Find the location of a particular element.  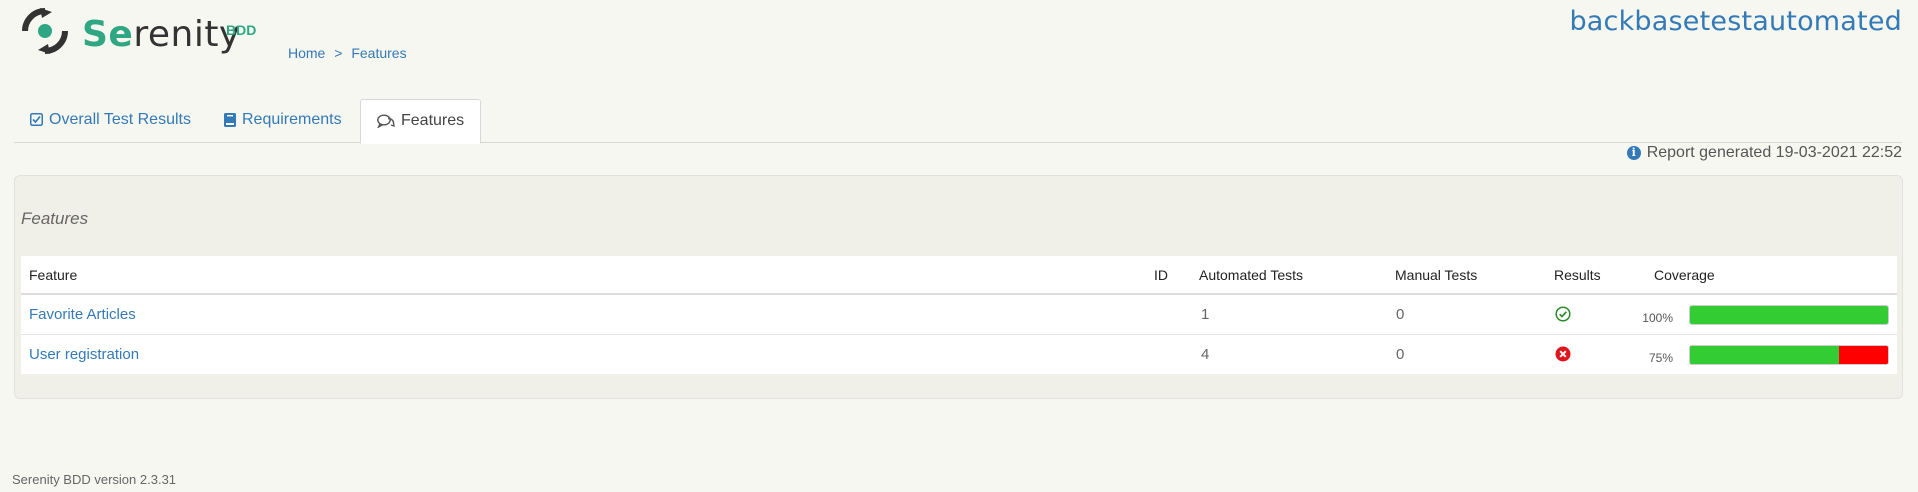

tab-label: Requirements is located at coordinates (292, 119).